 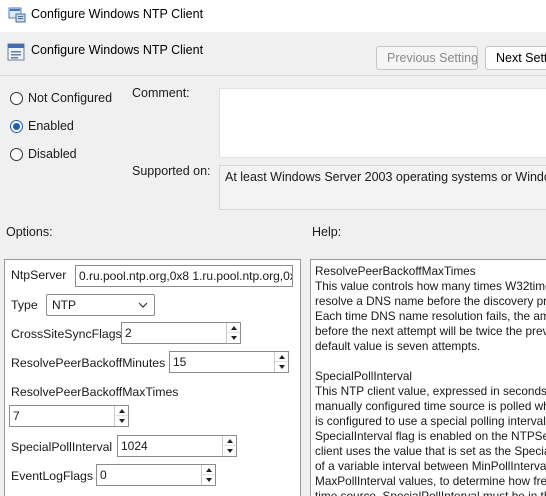 What do you see at coordinates (395, 271) in the screenshot?
I see `help-line: ResolvePeerBackoffMaxTimes` at bounding box center [395, 271].